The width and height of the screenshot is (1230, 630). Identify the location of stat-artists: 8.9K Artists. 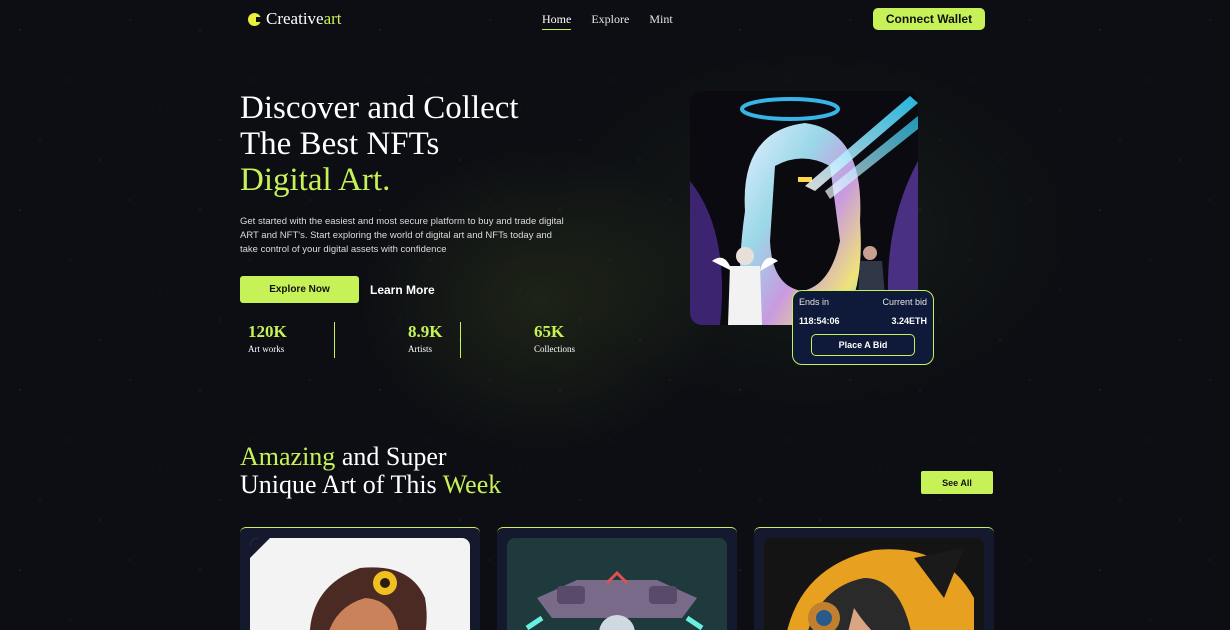
(413, 340).